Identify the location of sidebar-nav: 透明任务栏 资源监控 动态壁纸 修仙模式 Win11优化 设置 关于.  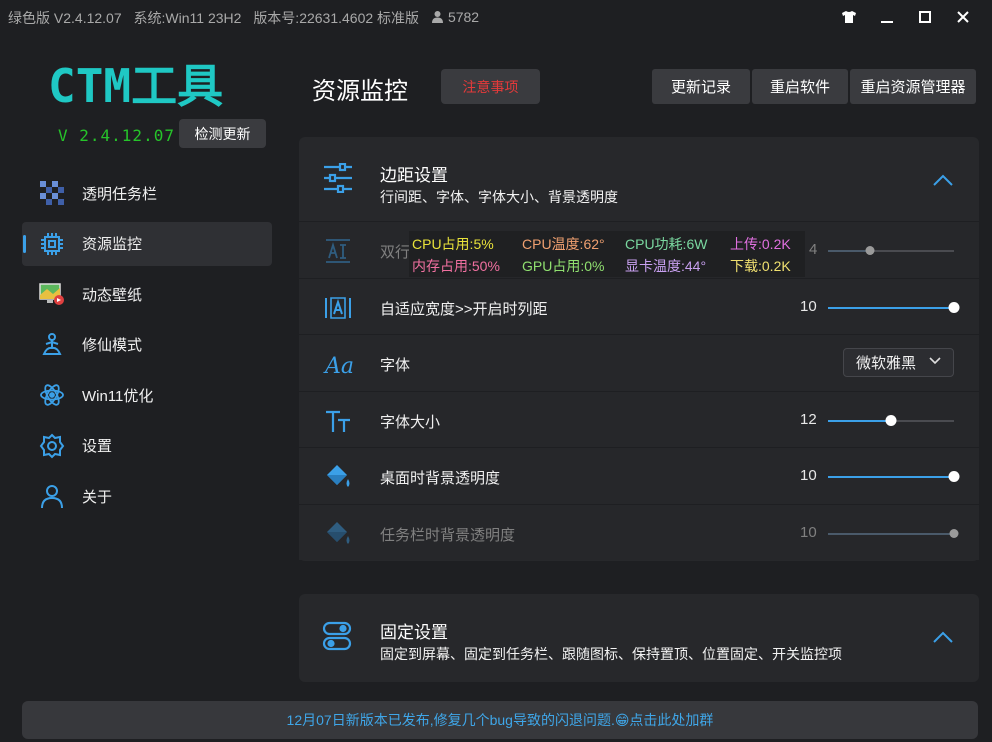
(147, 348).